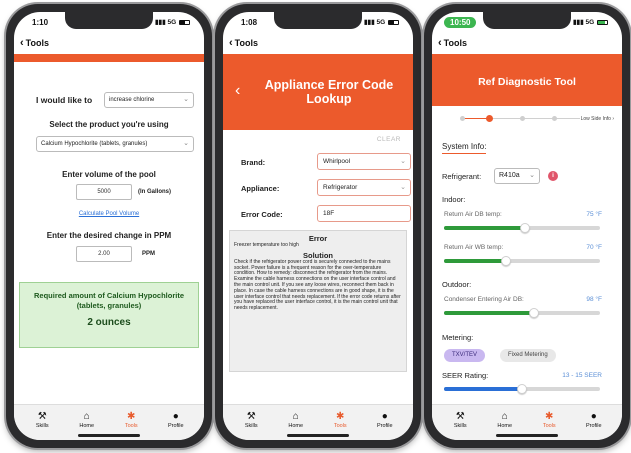 The image size is (631, 453). What do you see at coordinates (597, 119) in the screenshot?
I see `step-label: Low Side Info ›` at bounding box center [597, 119].